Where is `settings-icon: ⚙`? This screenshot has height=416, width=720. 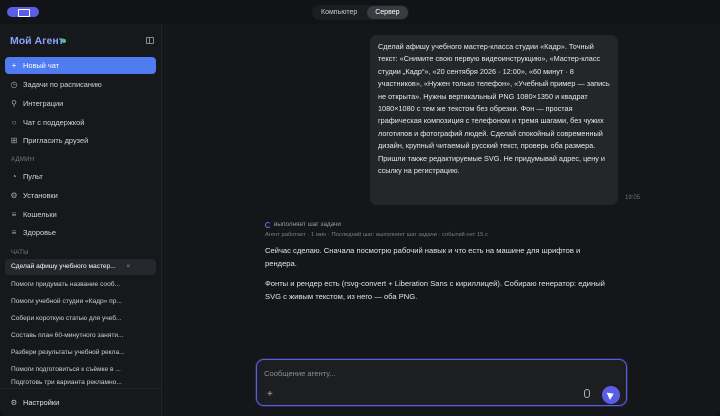
settings-icon: ⚙ is located at coordinates (14, 195).